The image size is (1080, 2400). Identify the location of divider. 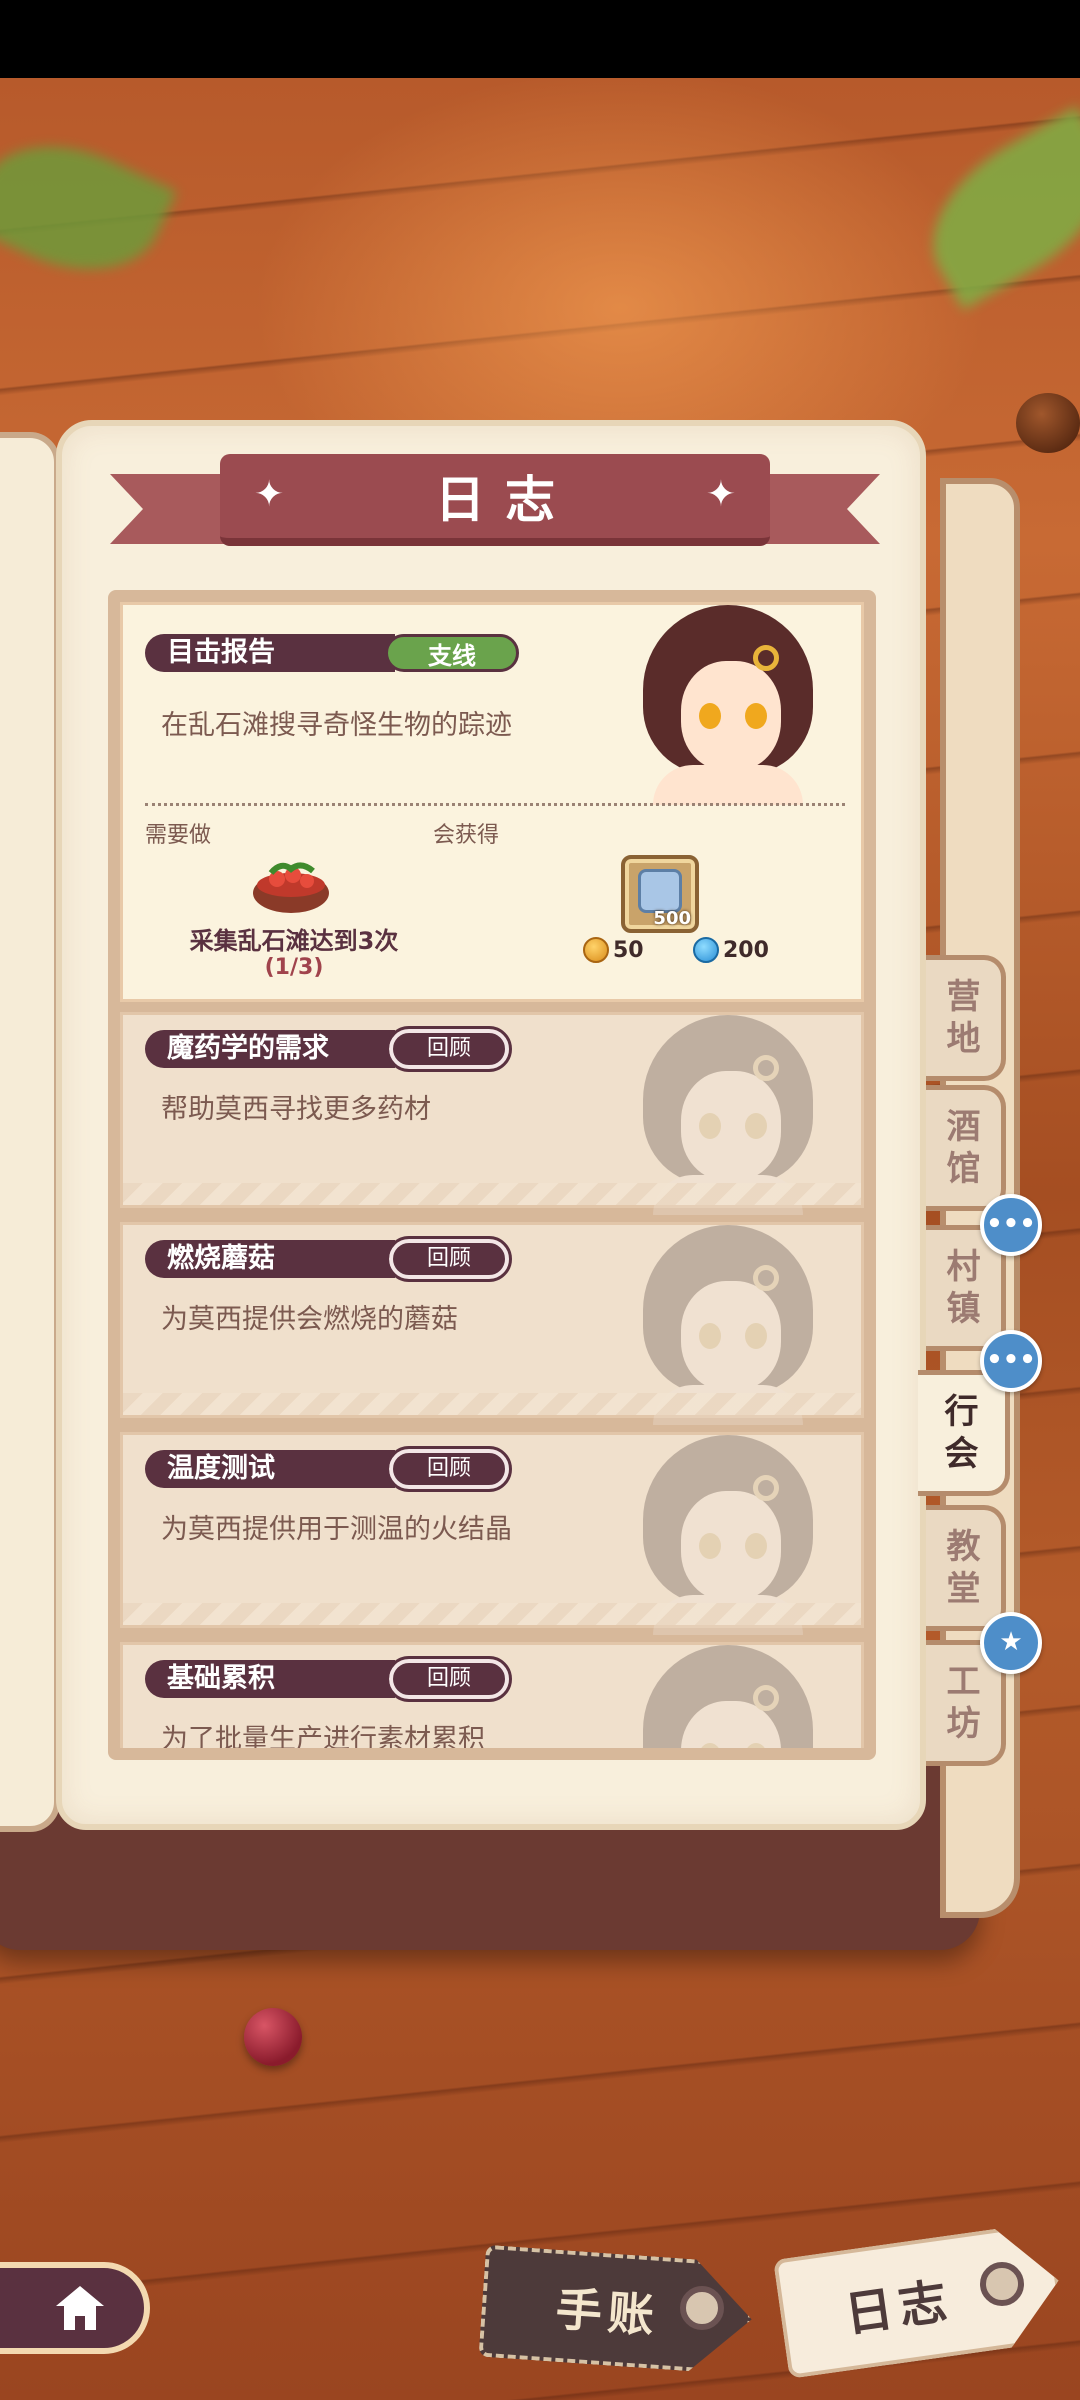
(495, 804).